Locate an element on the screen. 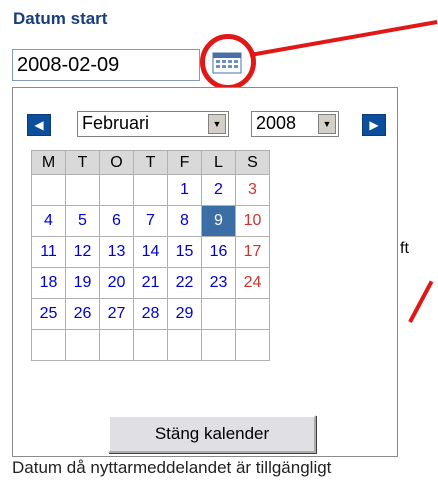 This screenshot has height=480, width=438. chevron-left-icon: ◀ is located at coordinates (39, 125).